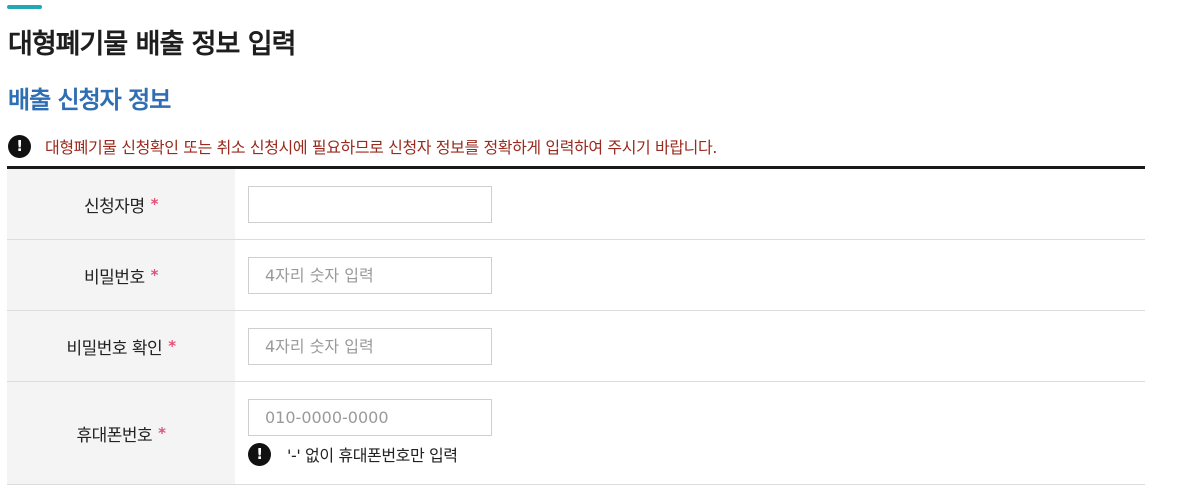 This screenshot has height=491, width=1181. I want to click on phone-hint: ! '-' 없이 휴대폰번호만 입력, so click(696, 454).